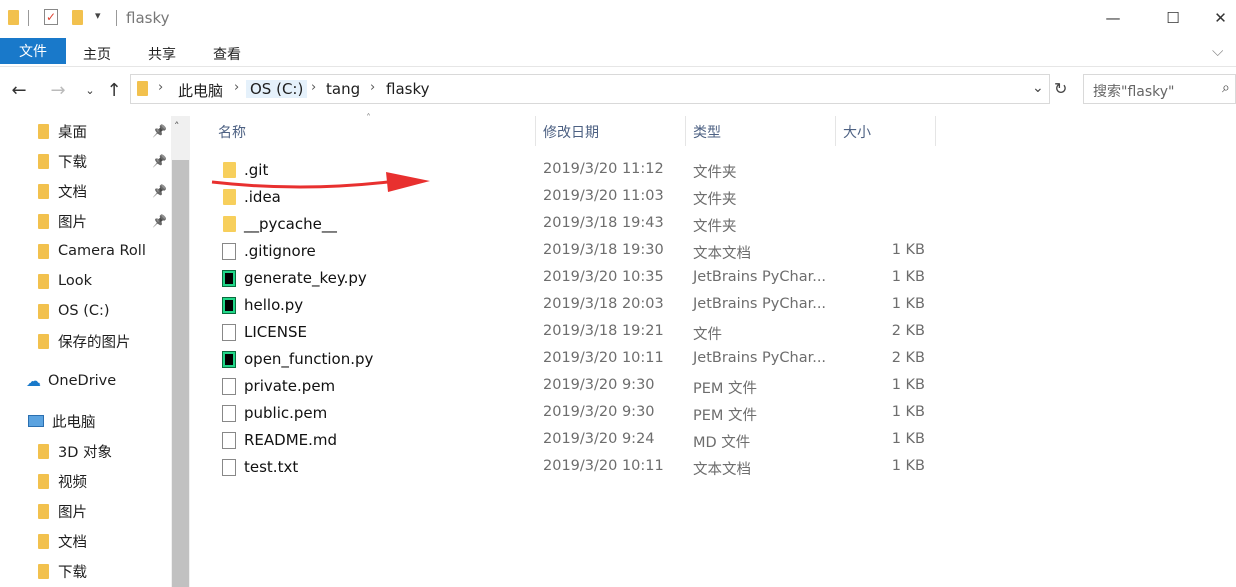 The image size is (1236, 587). I want to click on file-date: 2019/3/18 20:03, so click(603, 304).